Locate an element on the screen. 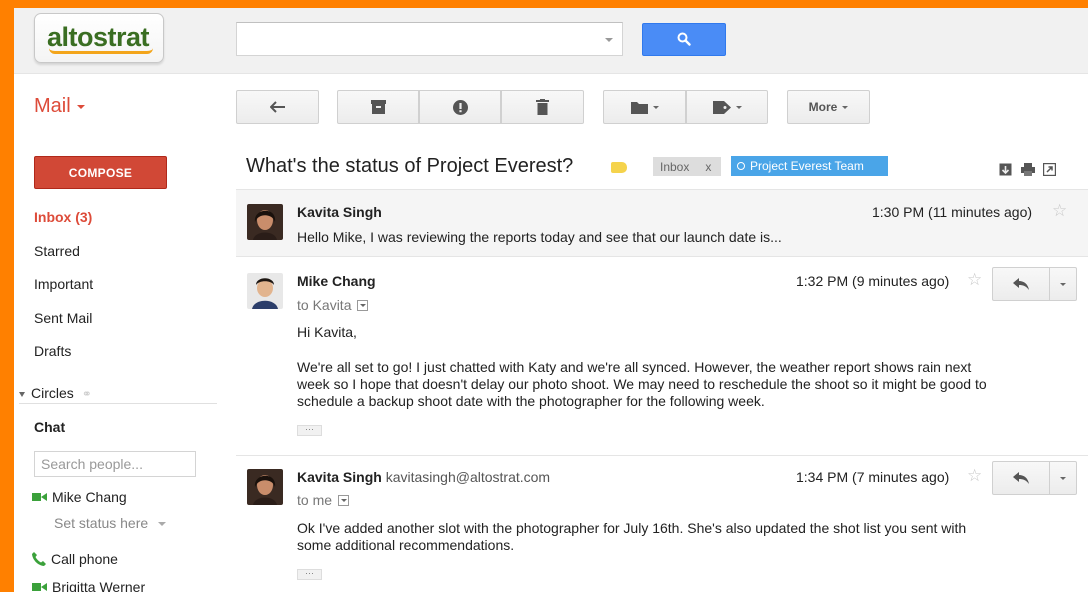  message-body-line: some additional recommendations. is located at coordinates (406, 545).